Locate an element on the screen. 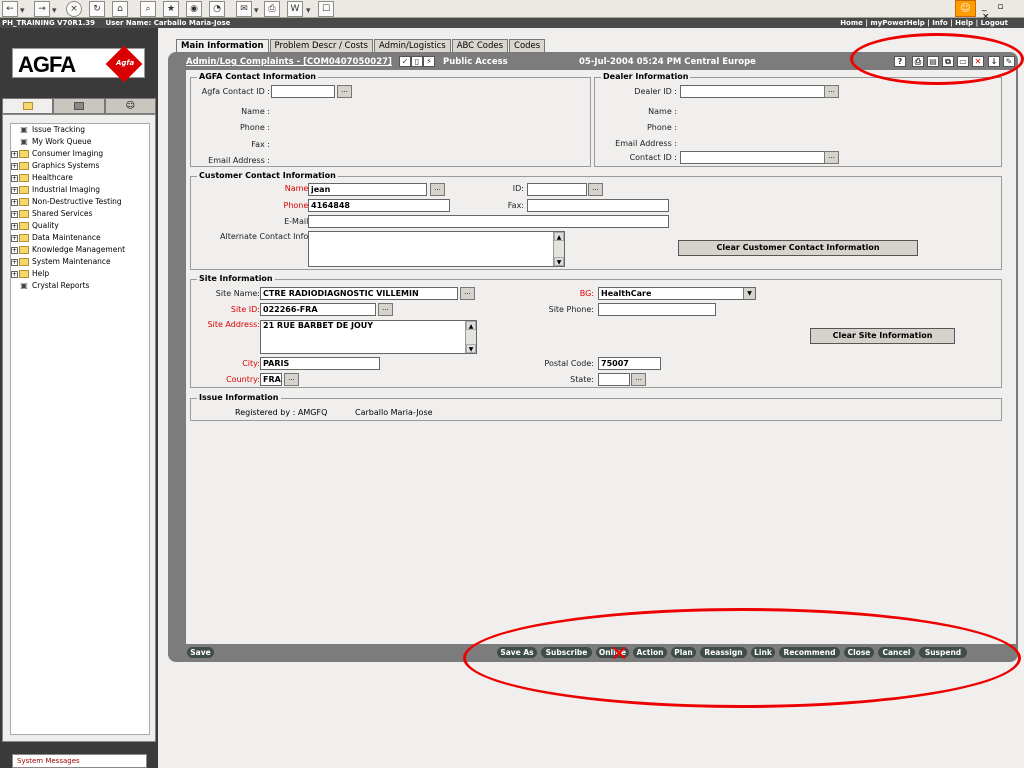 Image resolution: width=1024 pixels, height=768 pixels. agfa-name-label: Name : is located at coordinates (255, 111).